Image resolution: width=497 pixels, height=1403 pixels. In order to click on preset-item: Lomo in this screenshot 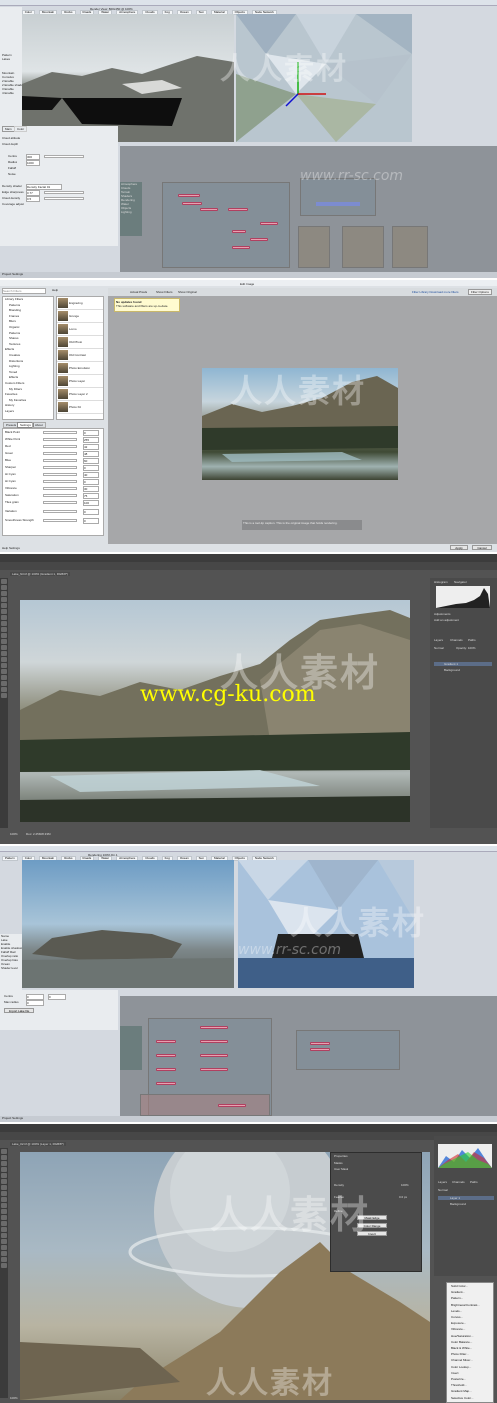, I will do `click(80, 329)`.